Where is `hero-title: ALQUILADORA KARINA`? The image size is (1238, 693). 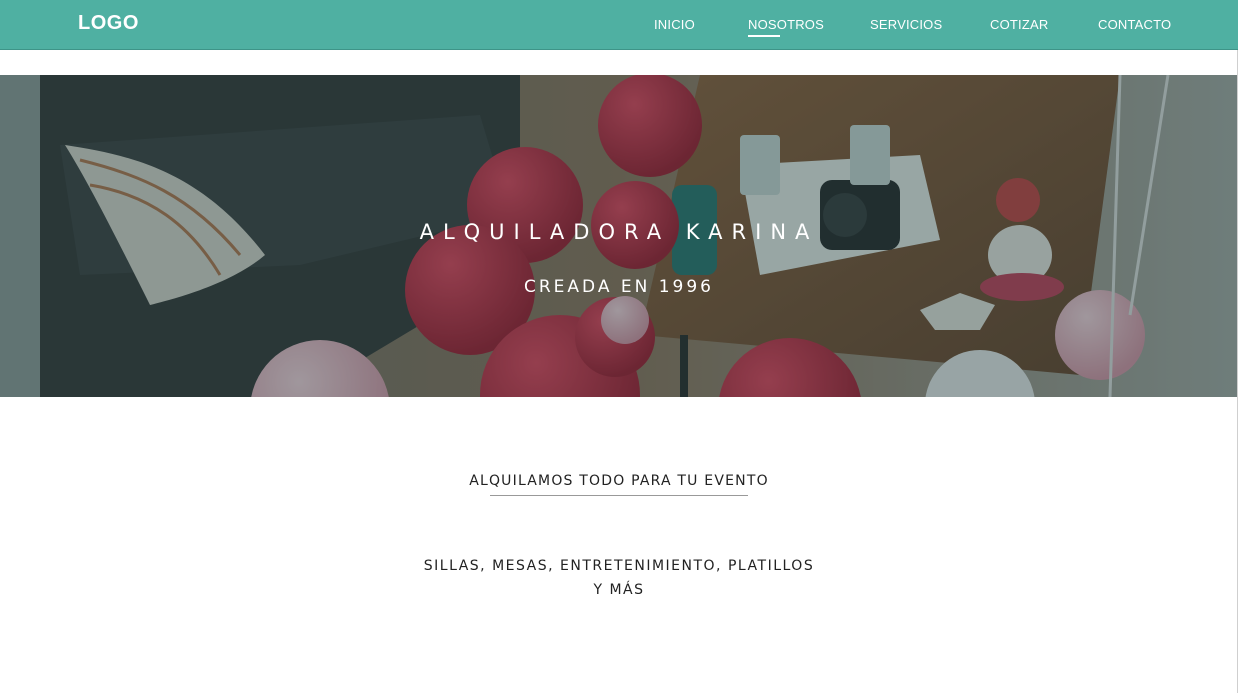 hero-title: ALQUILADORA KARINA is located at coordinates (619, 232).